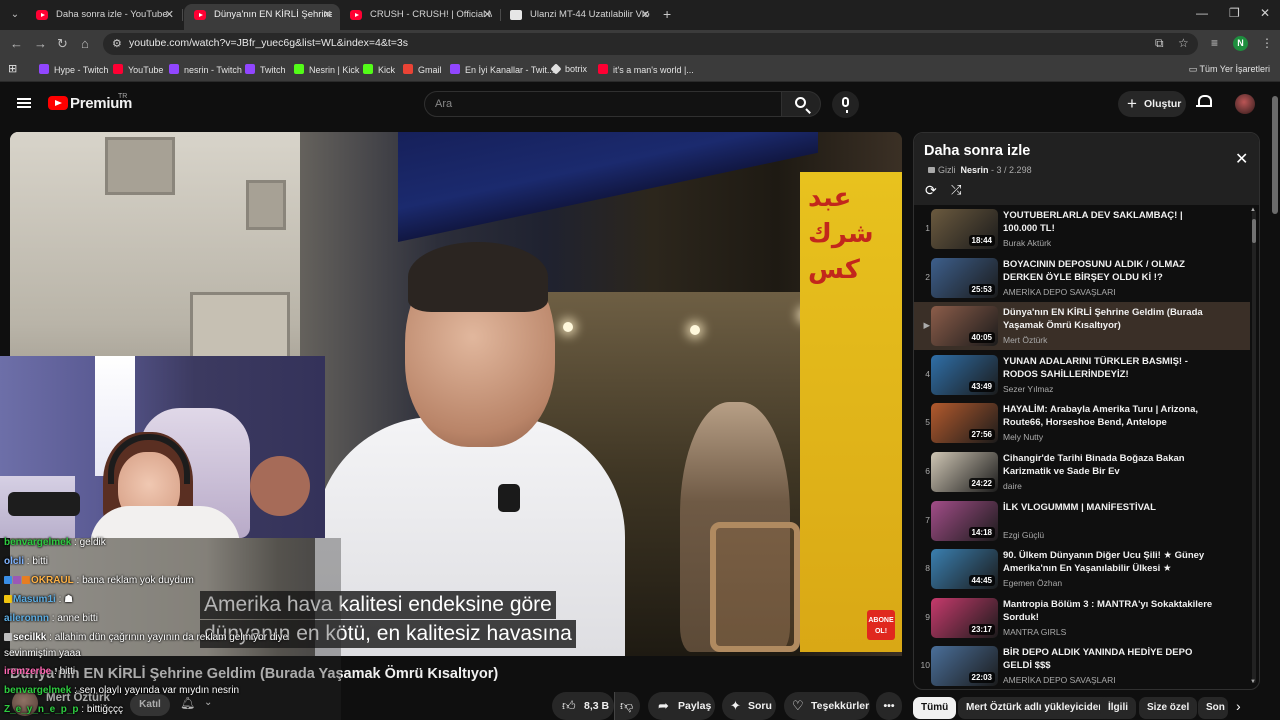 The width and height of the screenshot is (1280, 720). I want to click on new-tab-icon: +, so click(667, 14).